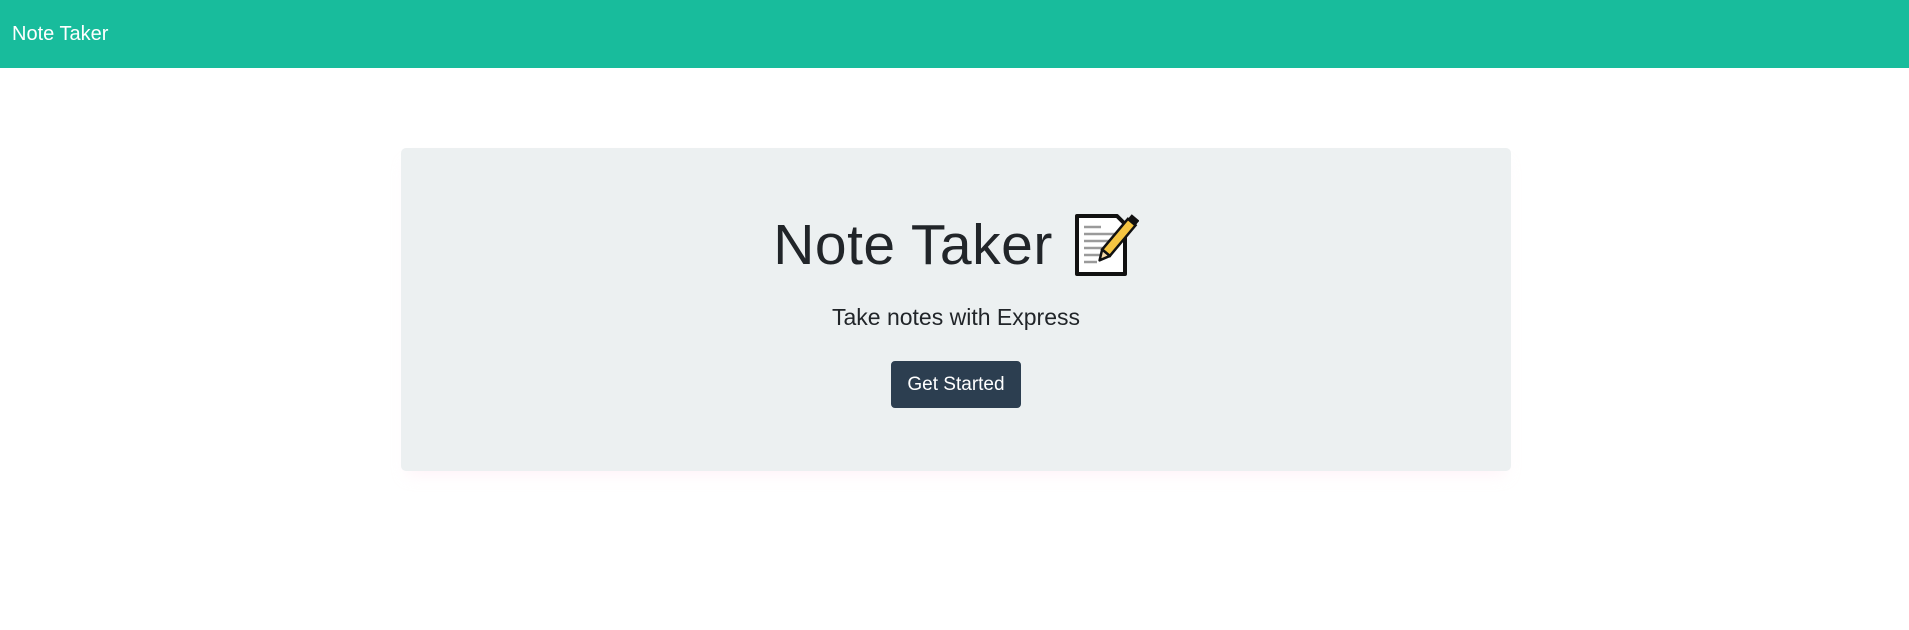  Describe the element at coordinates (956, 384) in the screenshot. I see `get-started-button: Get Started` at that location.